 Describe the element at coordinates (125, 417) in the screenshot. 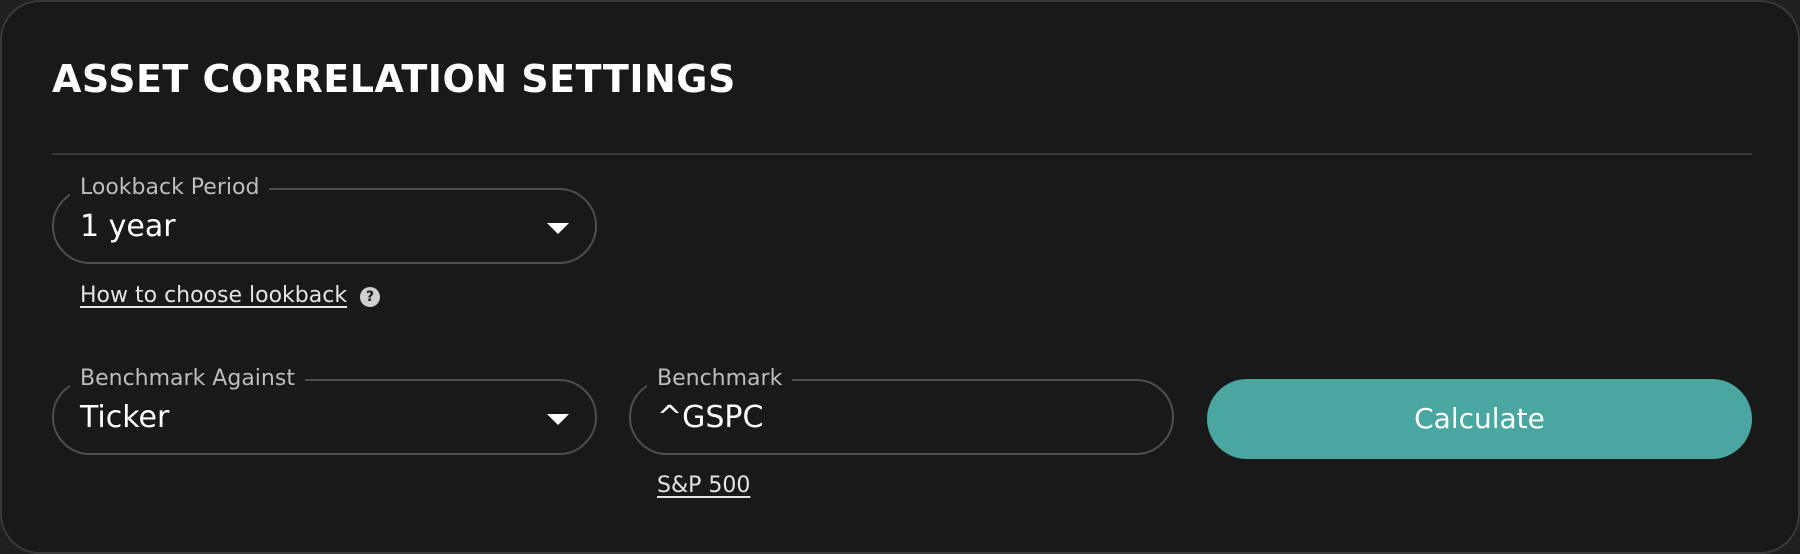

I see `benchmark-against-value: Ticker` at that location.